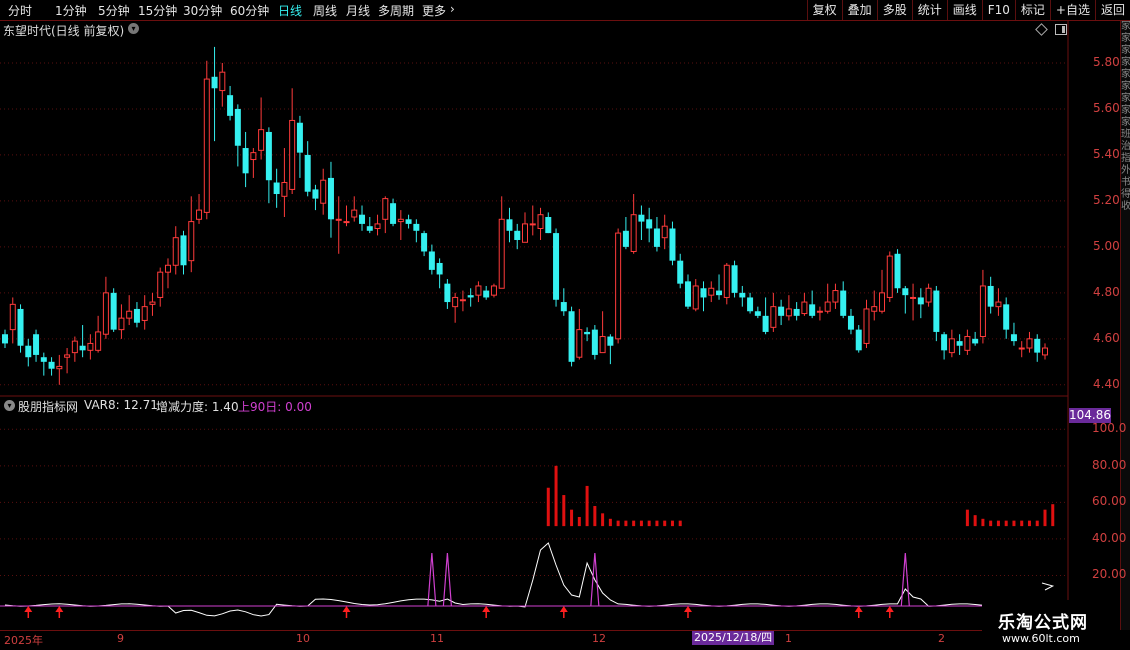 This screenshot has height=650, width=1130. Describe the element at coordinates (941, 638) in the screenshot. I see `date-tick-label: 2` at that location.